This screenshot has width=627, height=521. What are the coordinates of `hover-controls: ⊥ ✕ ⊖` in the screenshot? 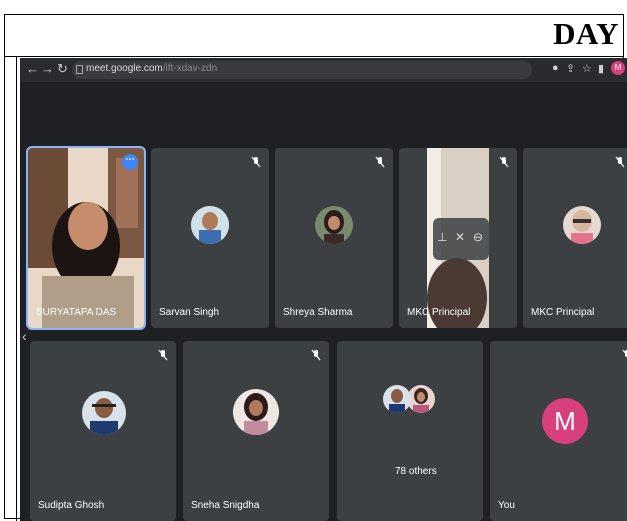 It's located at (461, 239).